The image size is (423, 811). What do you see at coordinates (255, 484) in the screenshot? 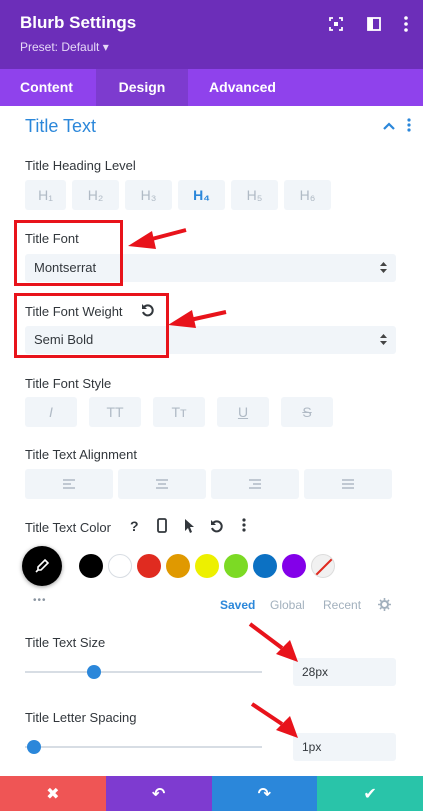
I see `align-right-icon` at bounding box center [255, 484].